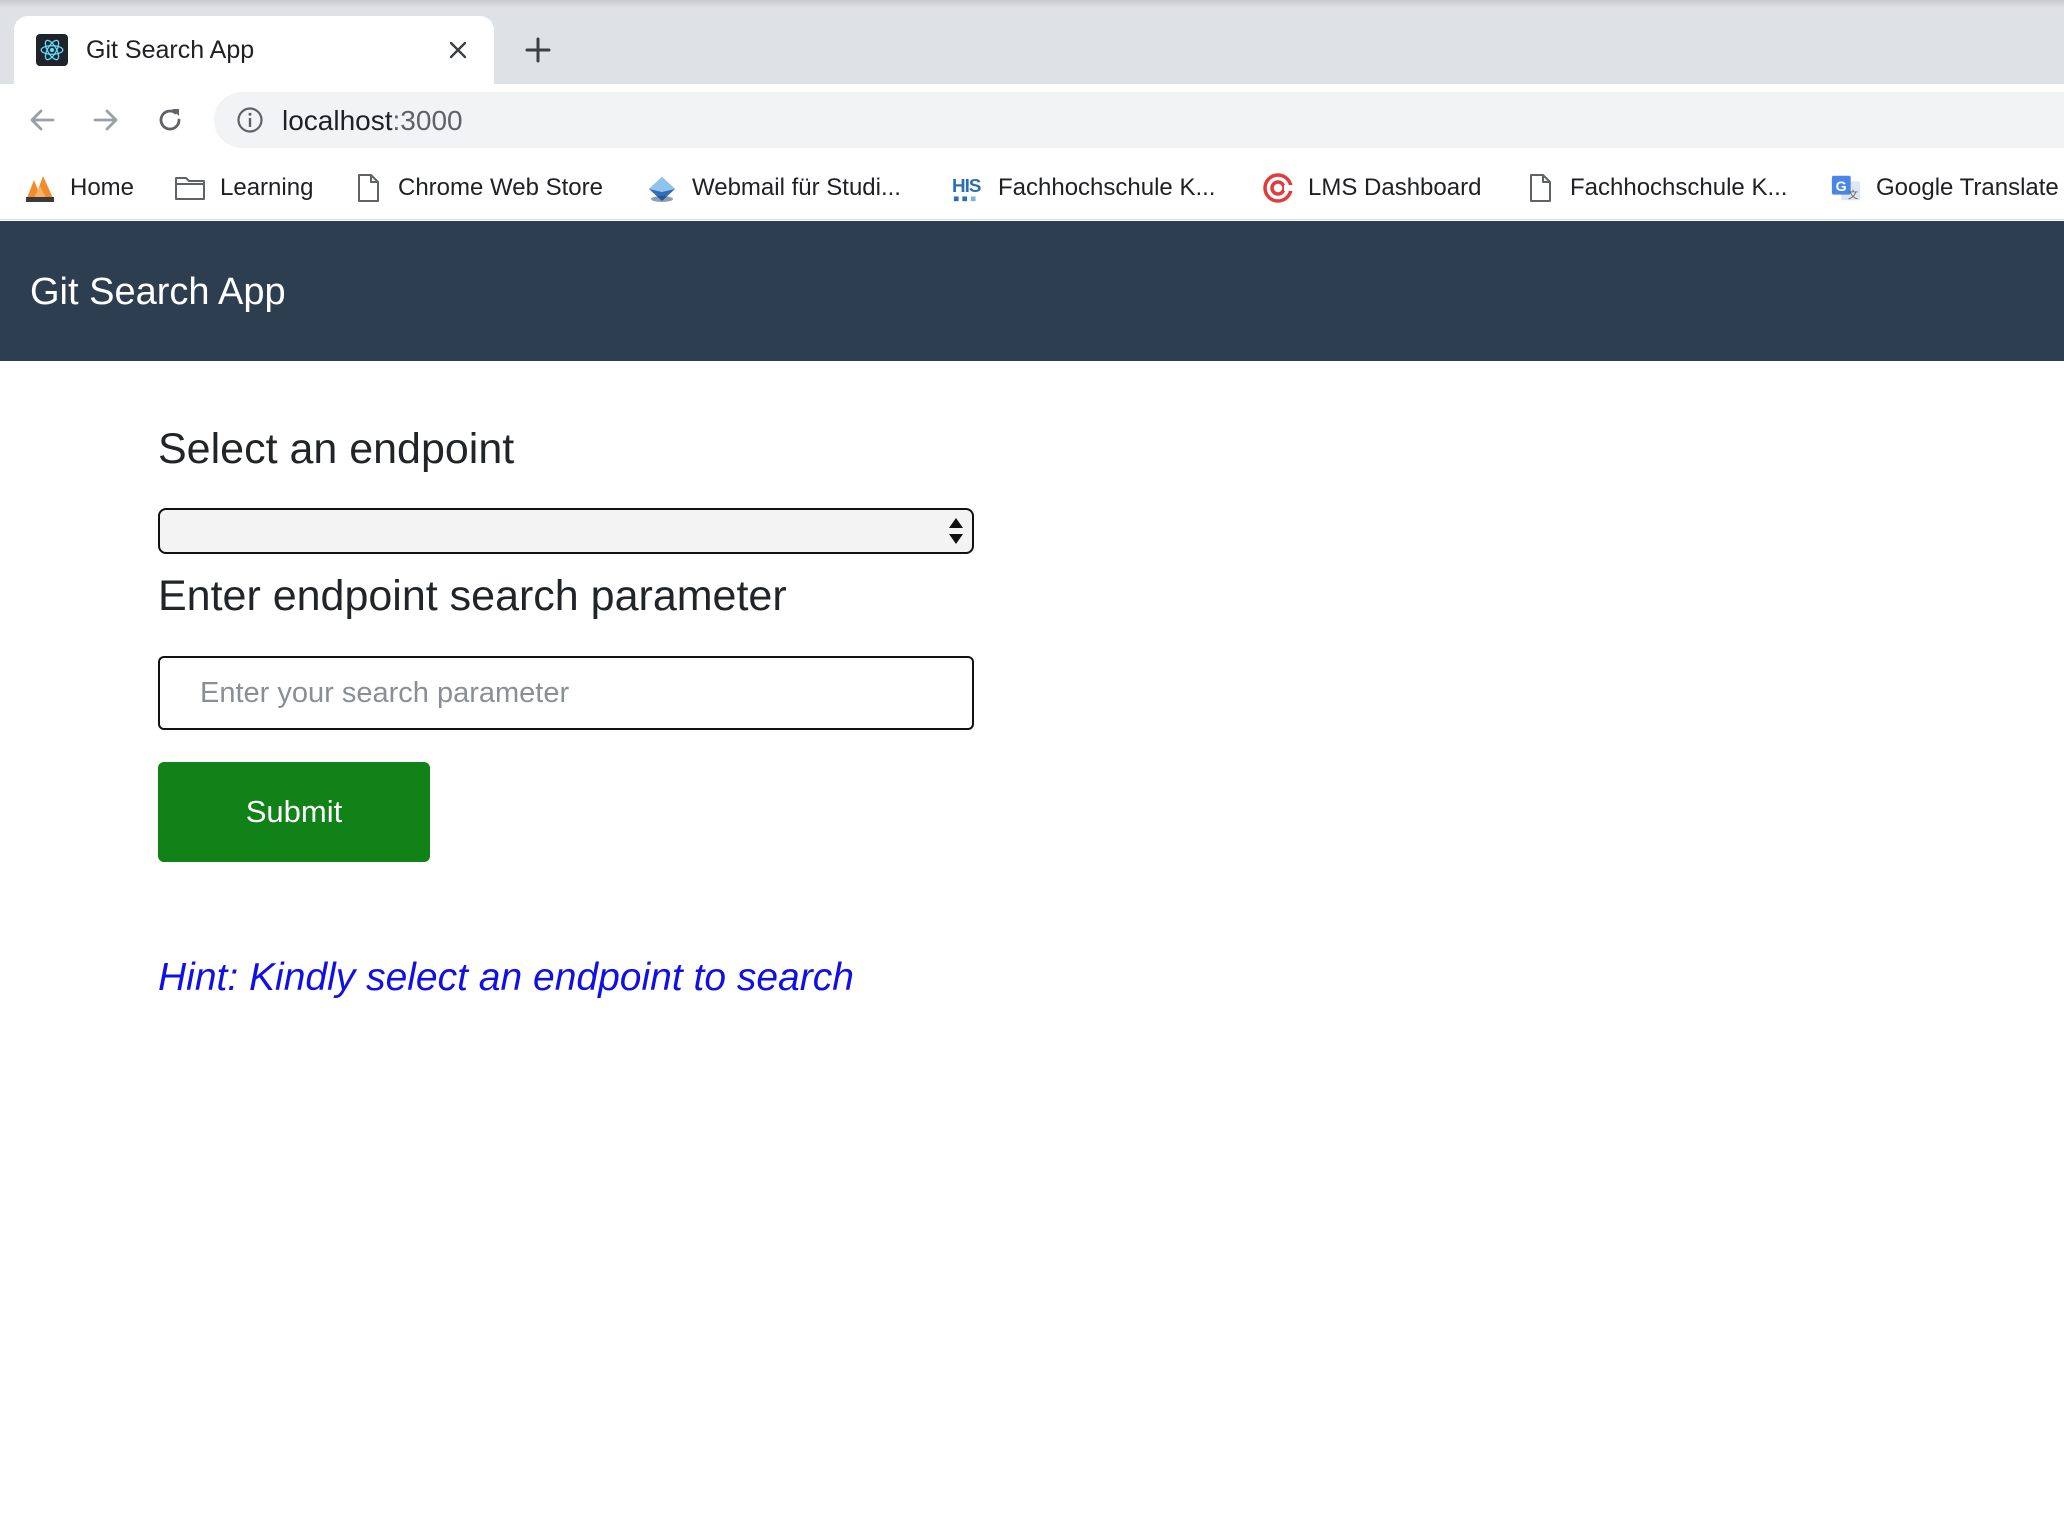 The height and width of the screenshot is (1518, 2064). Describe the element at coordinates (40, 188) in the screenshot. I see `pma-icon` at that location.